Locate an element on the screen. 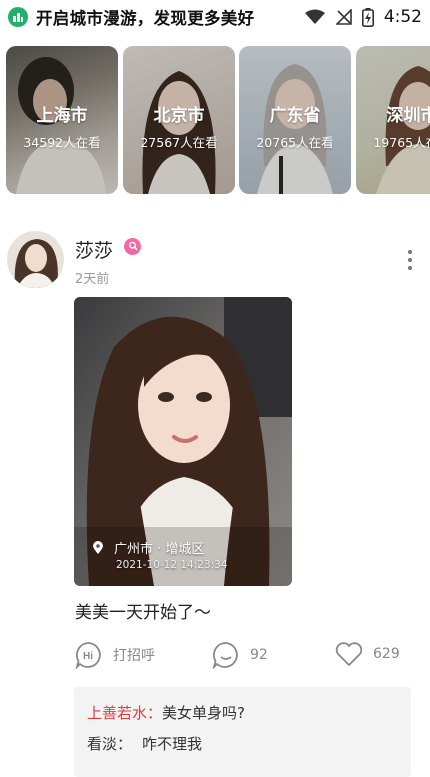 Image resolution: width=430 pixels, height=777 pixels. female-gender-icon is located at coordinates (132, 246).